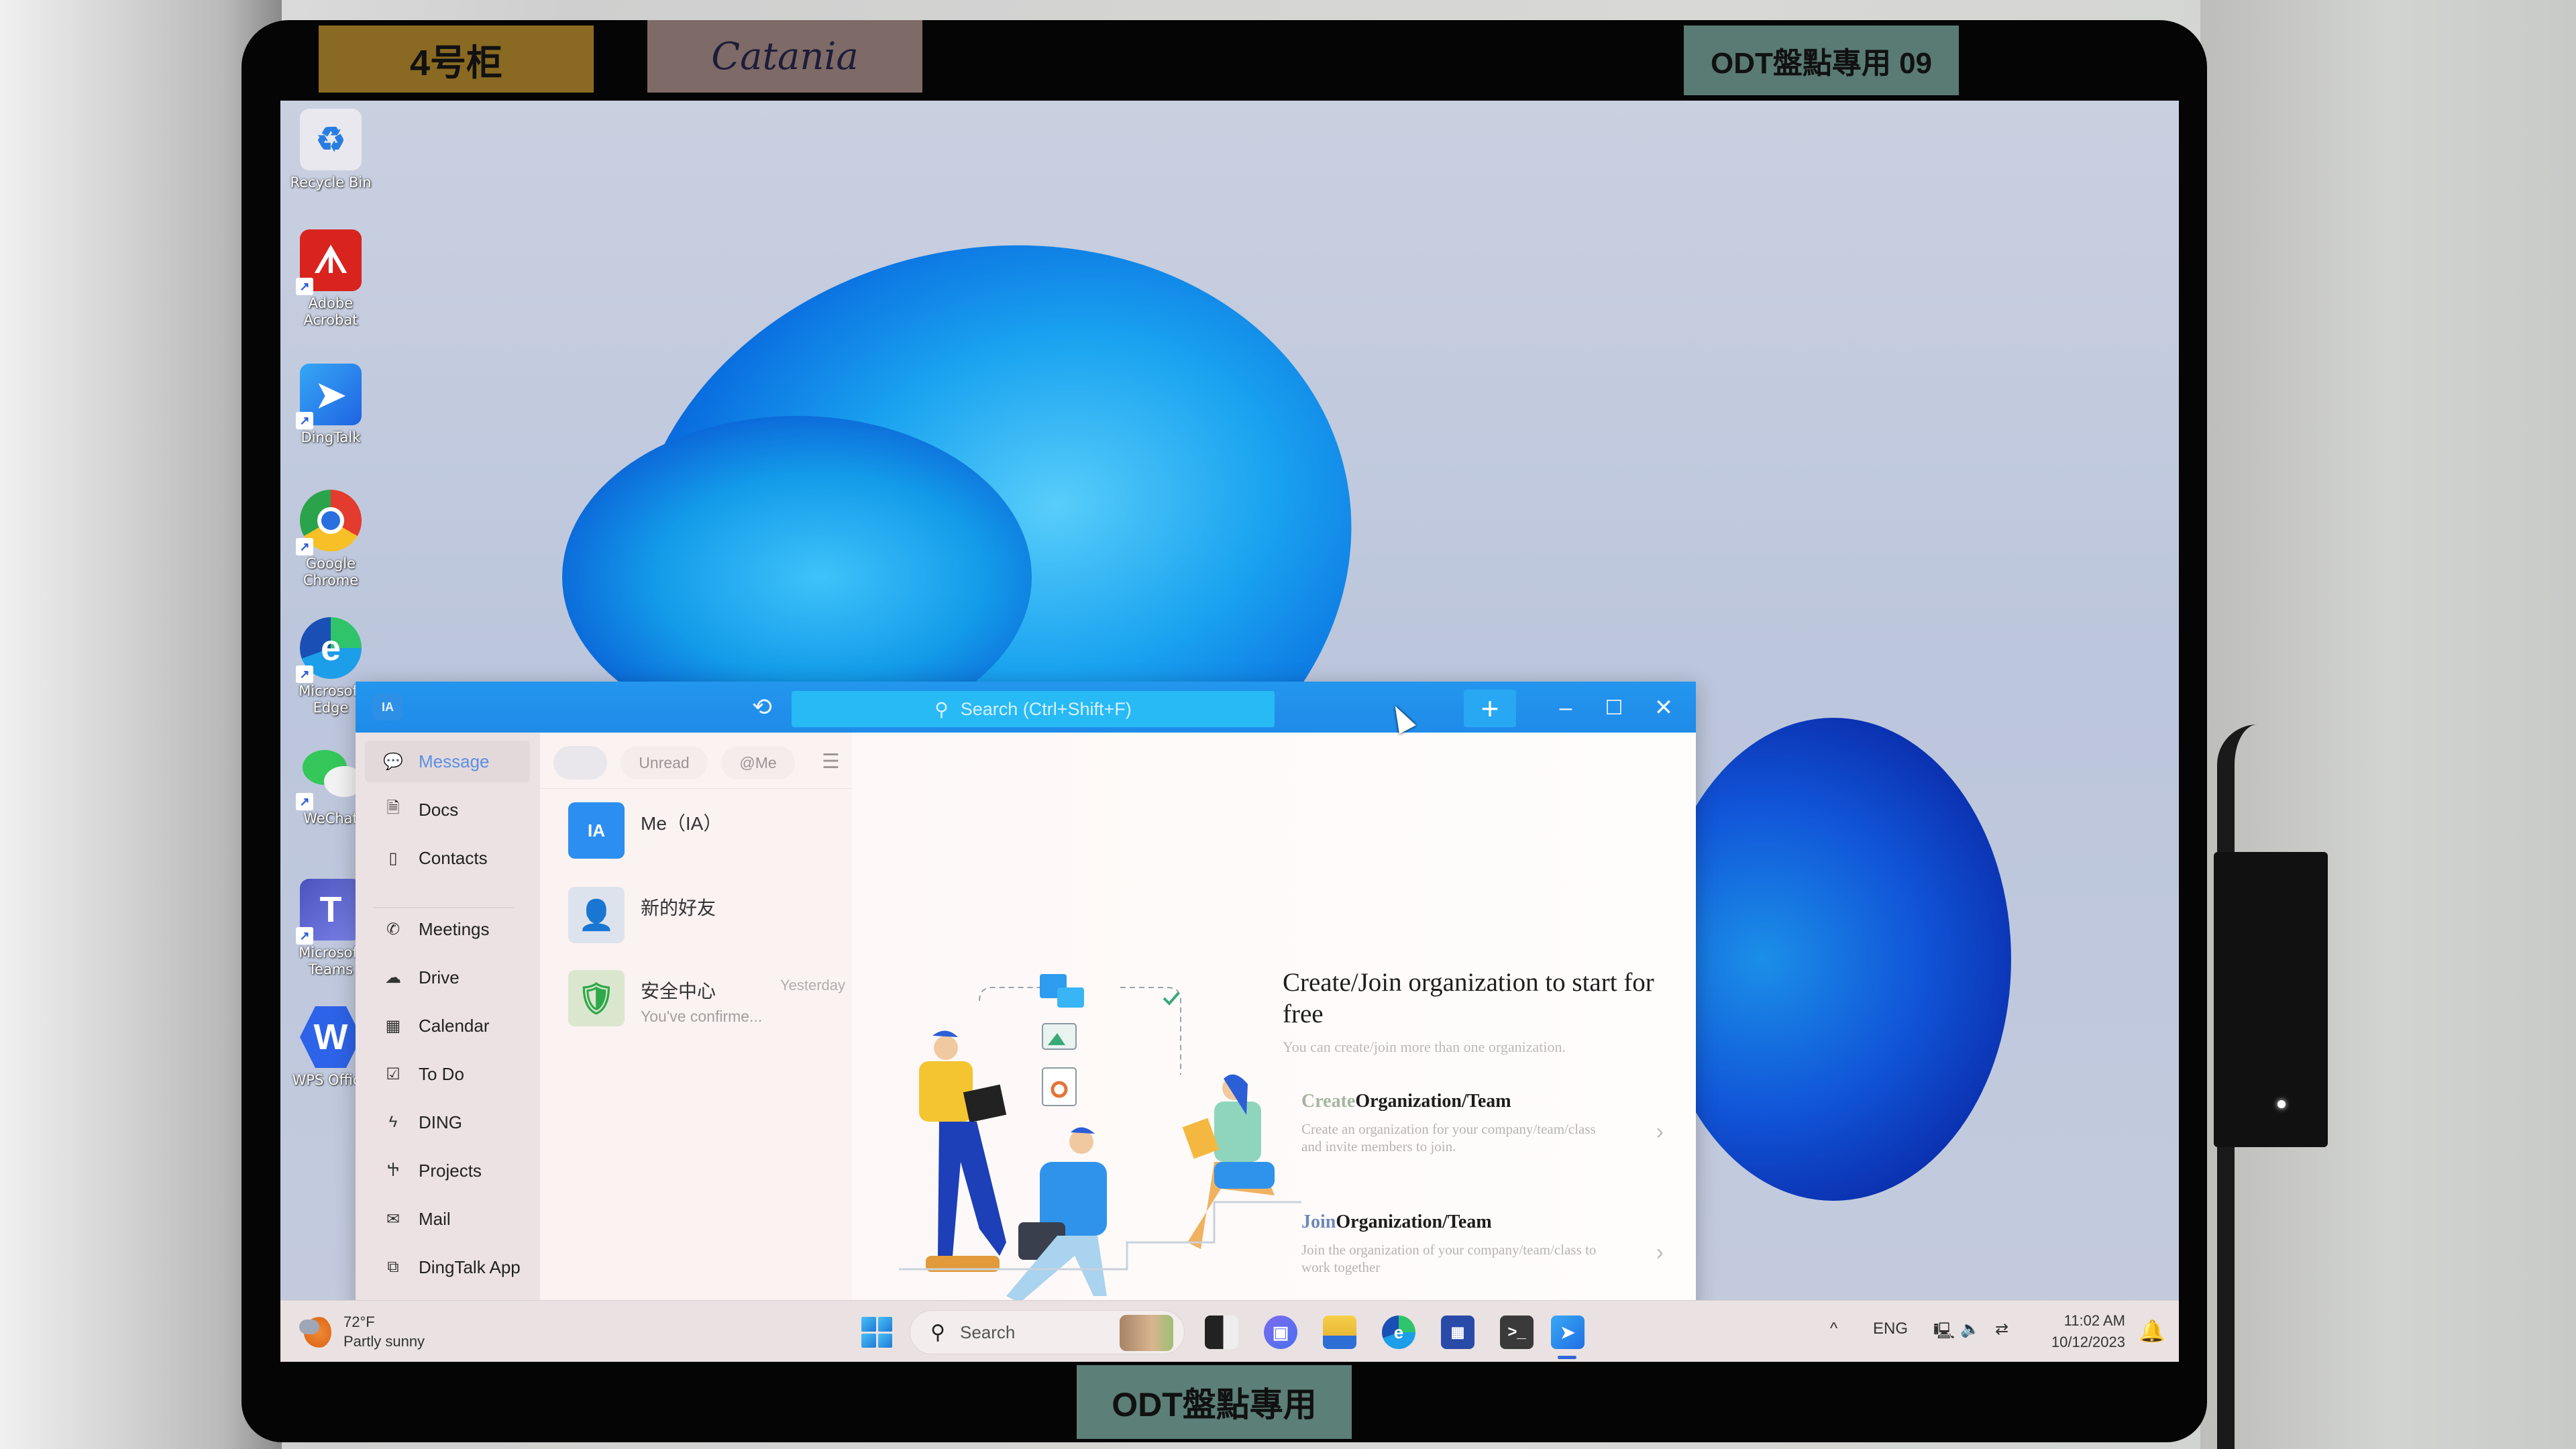 The height and width of the screenshot is (1449, 2576). Describe the element at coordinates (1614, 707) in the screenshot. I see `maximize-button: ☐` at that location.